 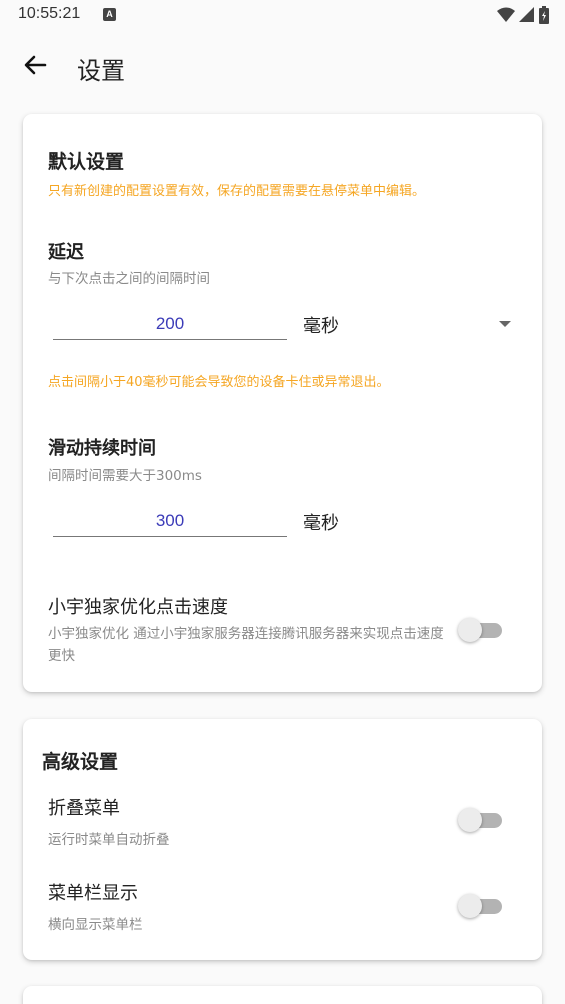 I want to click on delay-warning: 点击间隔小于40毫秒可能会导致您的设备卡住或异常退出。, so click(x=219, y=382).